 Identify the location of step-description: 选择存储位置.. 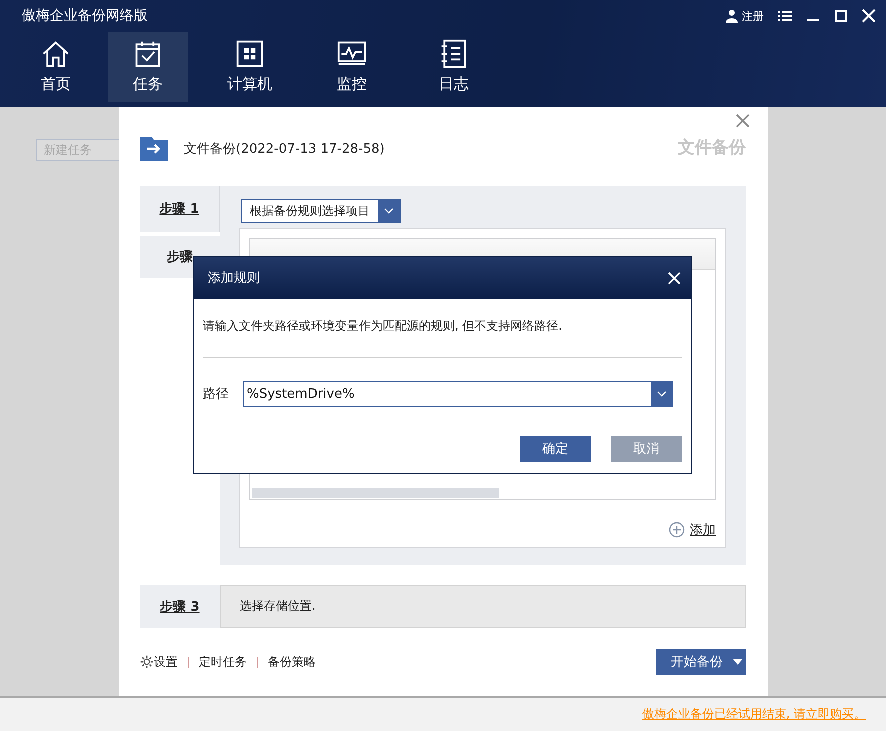
(483, 606).